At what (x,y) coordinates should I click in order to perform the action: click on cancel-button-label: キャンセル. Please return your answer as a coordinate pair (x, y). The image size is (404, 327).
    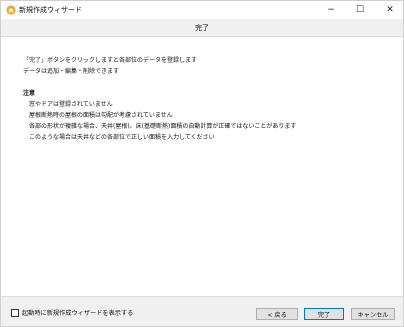
    Looking at the image, I should click on (373, 315).